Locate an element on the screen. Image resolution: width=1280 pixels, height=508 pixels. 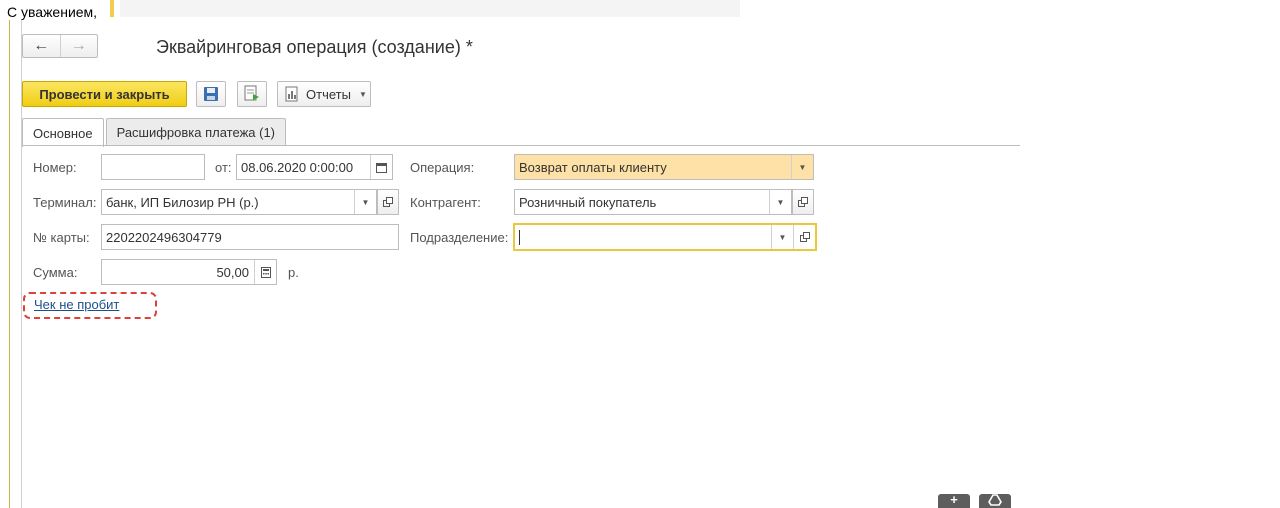
receipt-status-link: Чек не пробит is located at coordinates (76, 304).